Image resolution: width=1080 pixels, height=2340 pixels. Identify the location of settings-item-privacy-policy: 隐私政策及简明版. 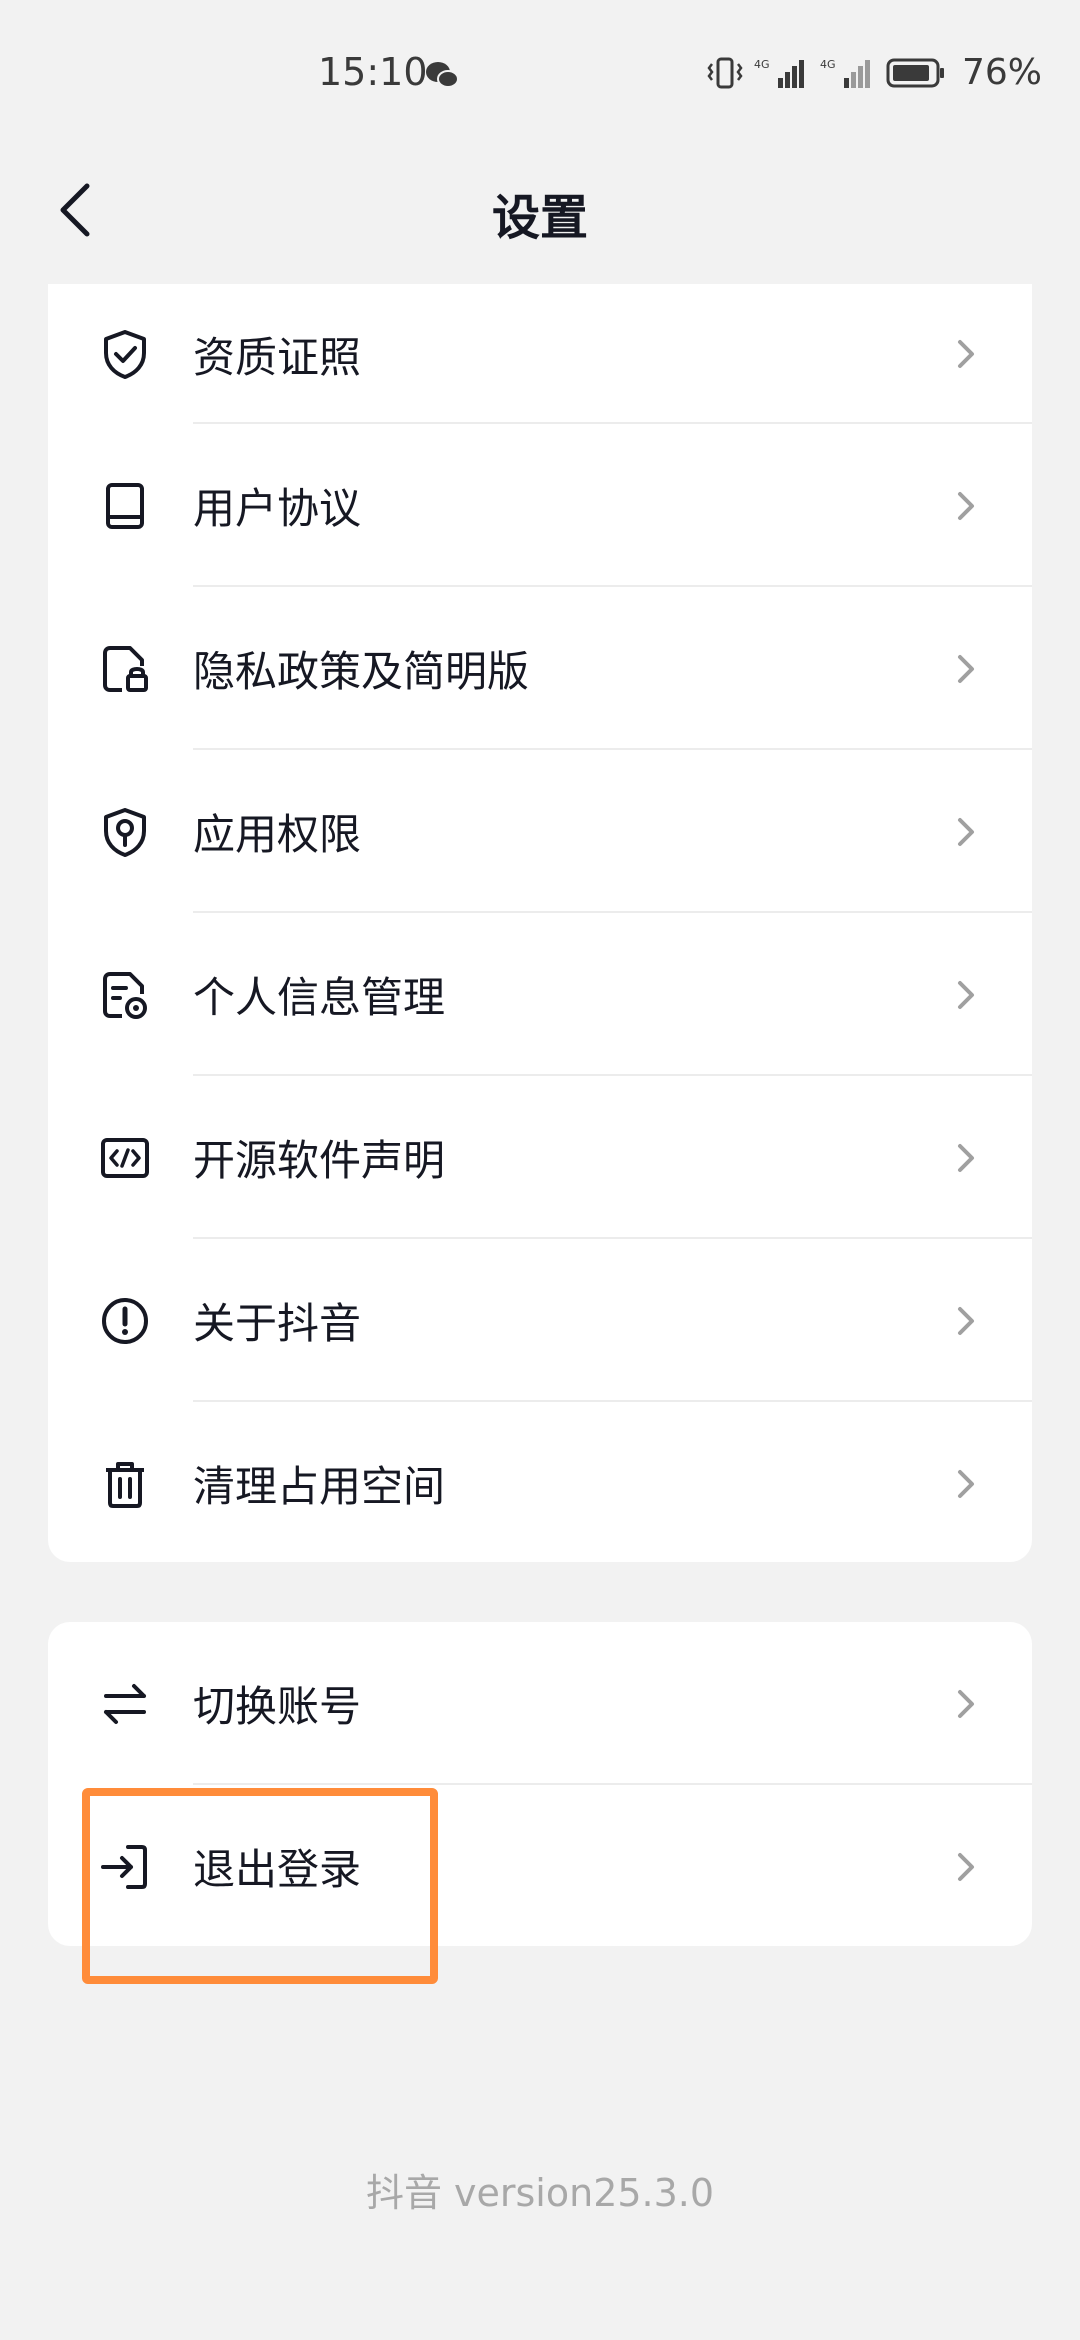
(540, 668).